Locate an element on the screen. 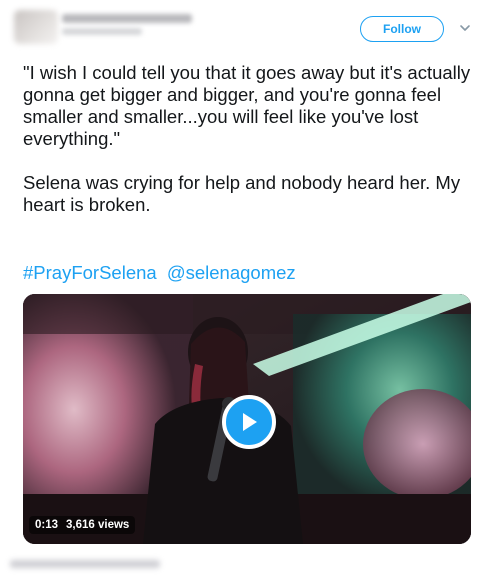 The height and width of the screenshot is (577, 496). video-duration: 0:13 is located at coordinates (47, 525).